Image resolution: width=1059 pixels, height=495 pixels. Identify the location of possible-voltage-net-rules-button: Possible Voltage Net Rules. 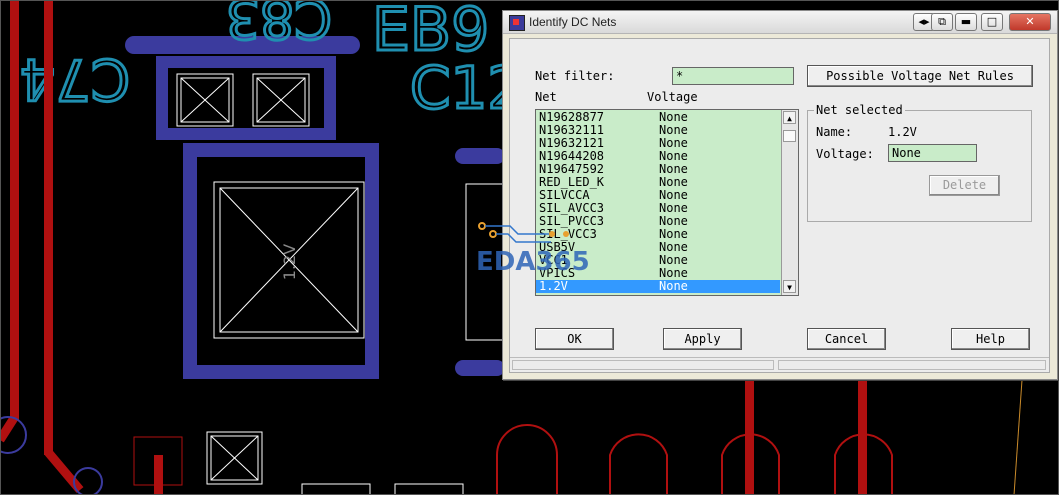
(920, 76).